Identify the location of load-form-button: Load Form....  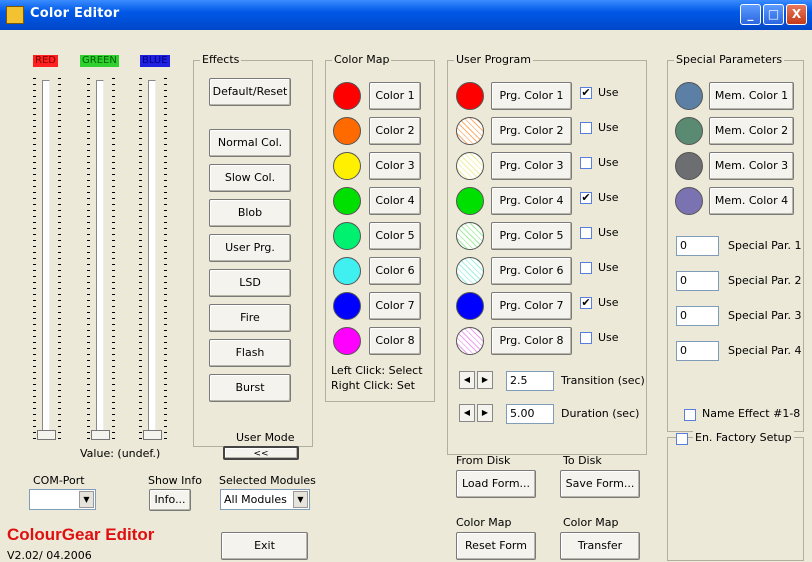
(496, 484).